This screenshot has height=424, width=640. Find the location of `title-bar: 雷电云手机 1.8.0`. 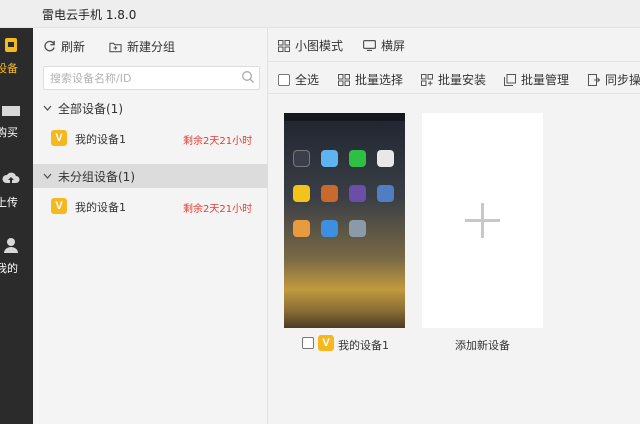

title-bar: 雷电云手机 1.8.0 is located at coordinates (320, 14).